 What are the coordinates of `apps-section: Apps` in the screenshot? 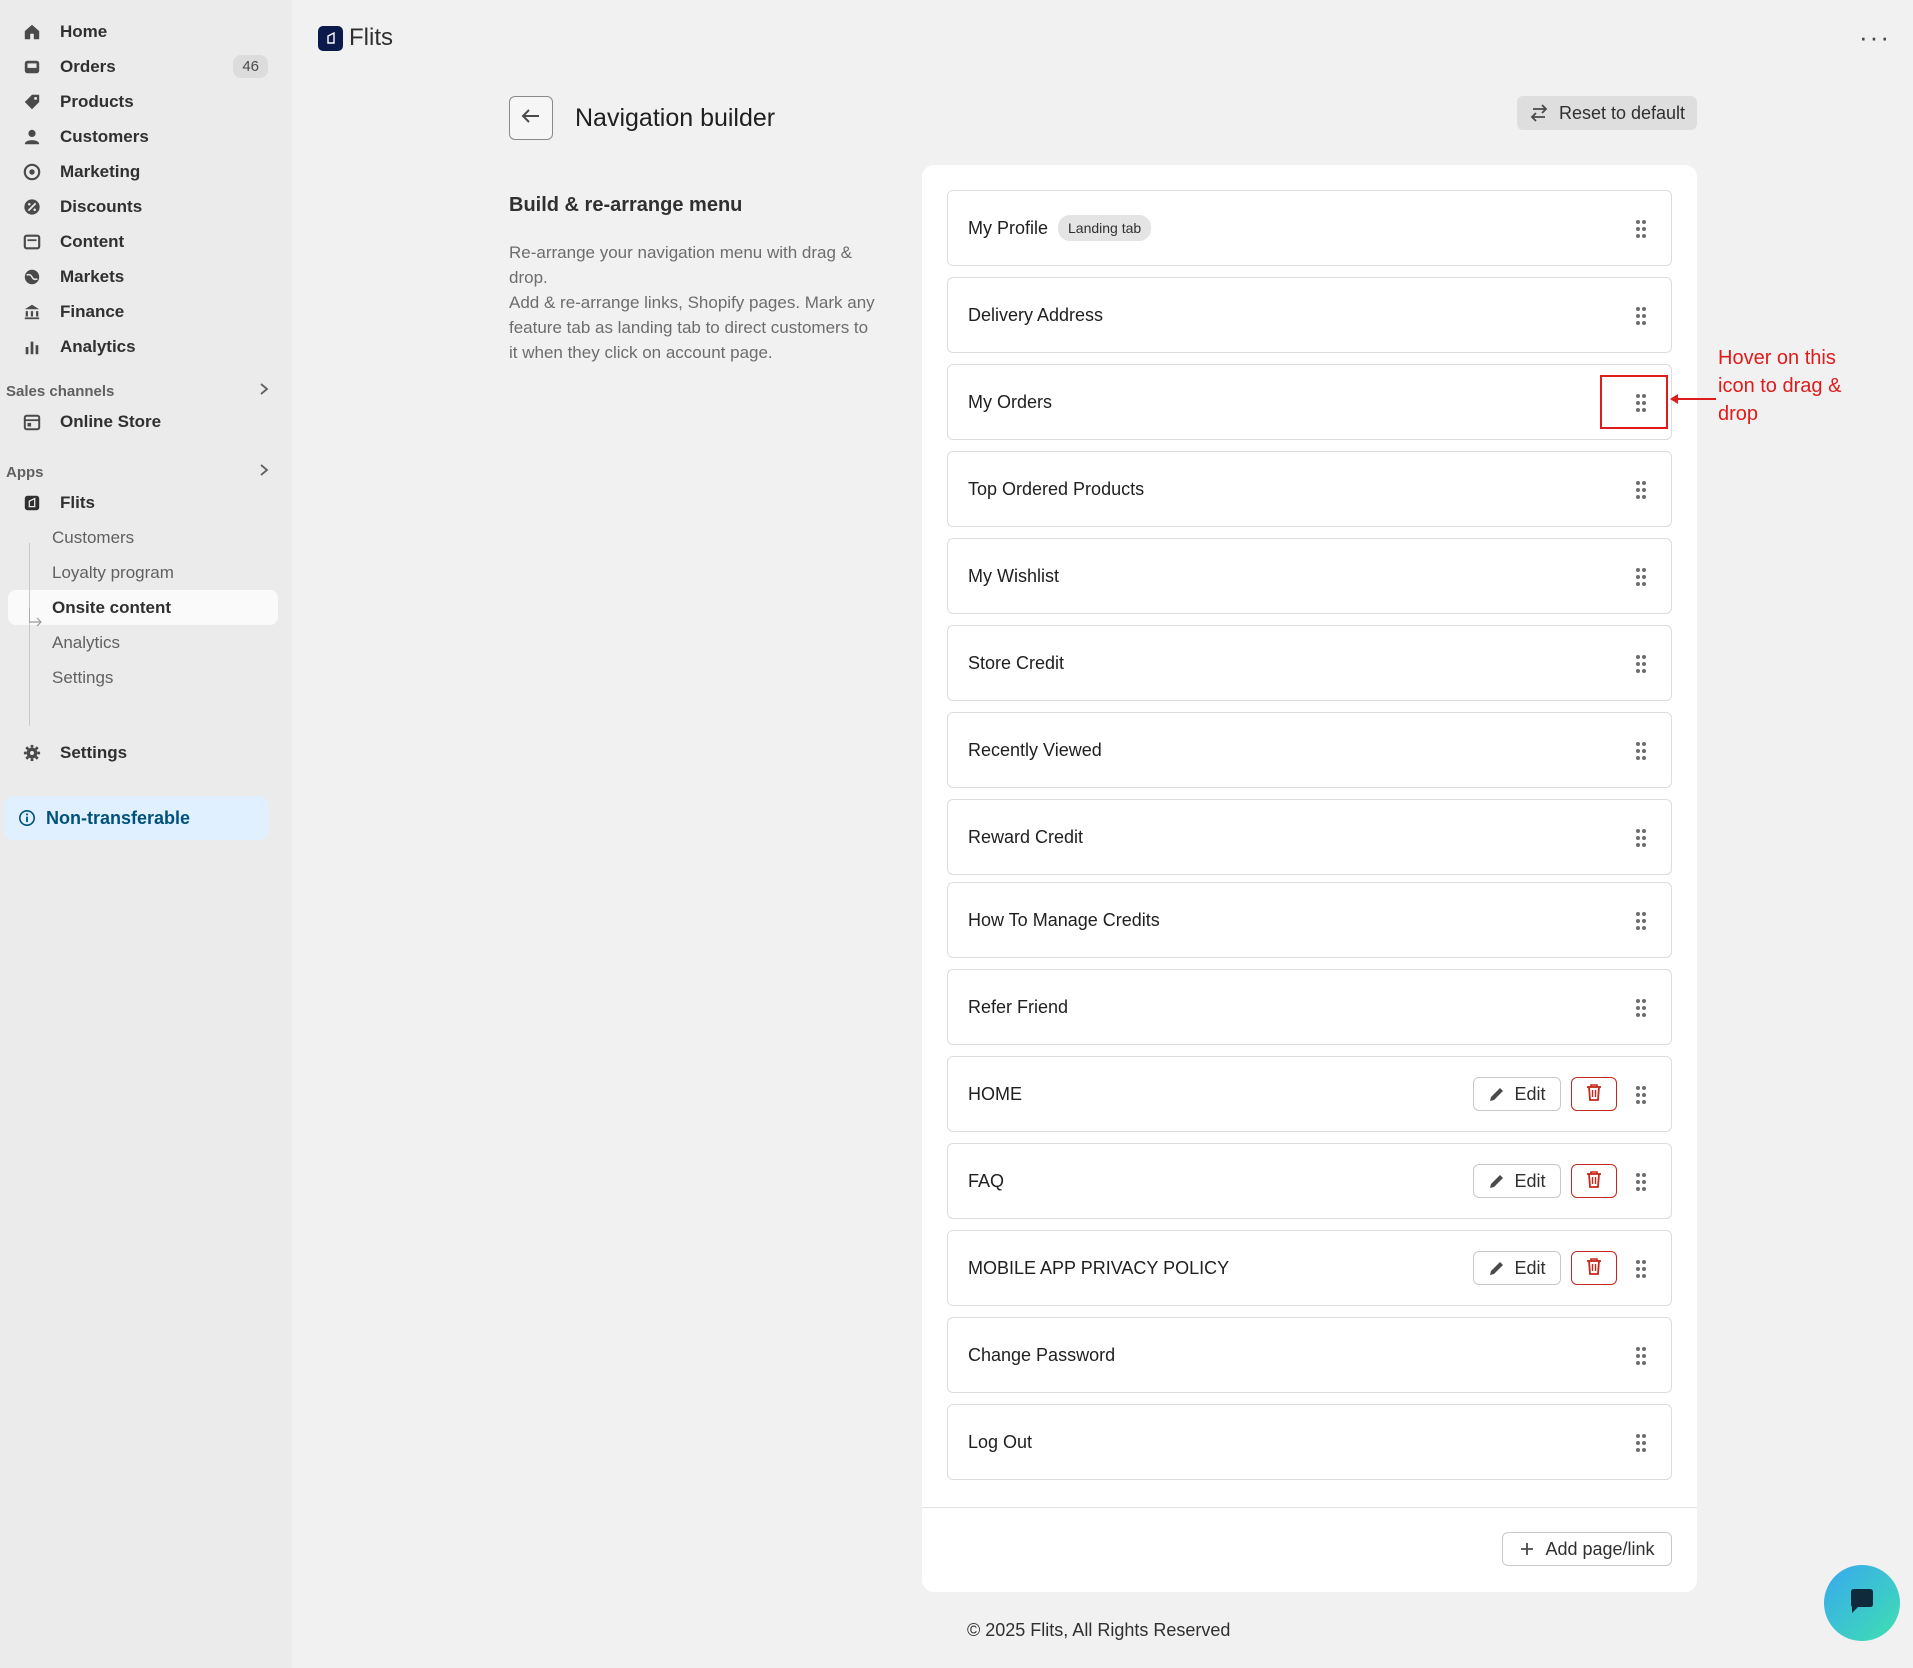 It's located at (138, 472).